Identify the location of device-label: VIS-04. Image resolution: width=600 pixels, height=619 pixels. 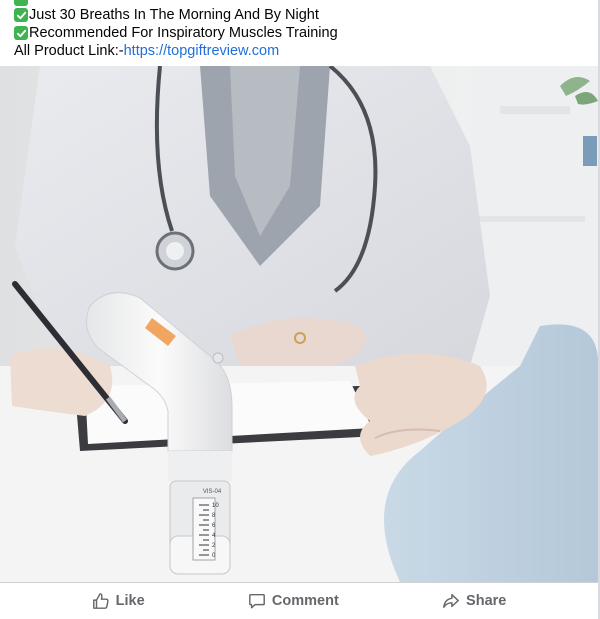
(212, 492).